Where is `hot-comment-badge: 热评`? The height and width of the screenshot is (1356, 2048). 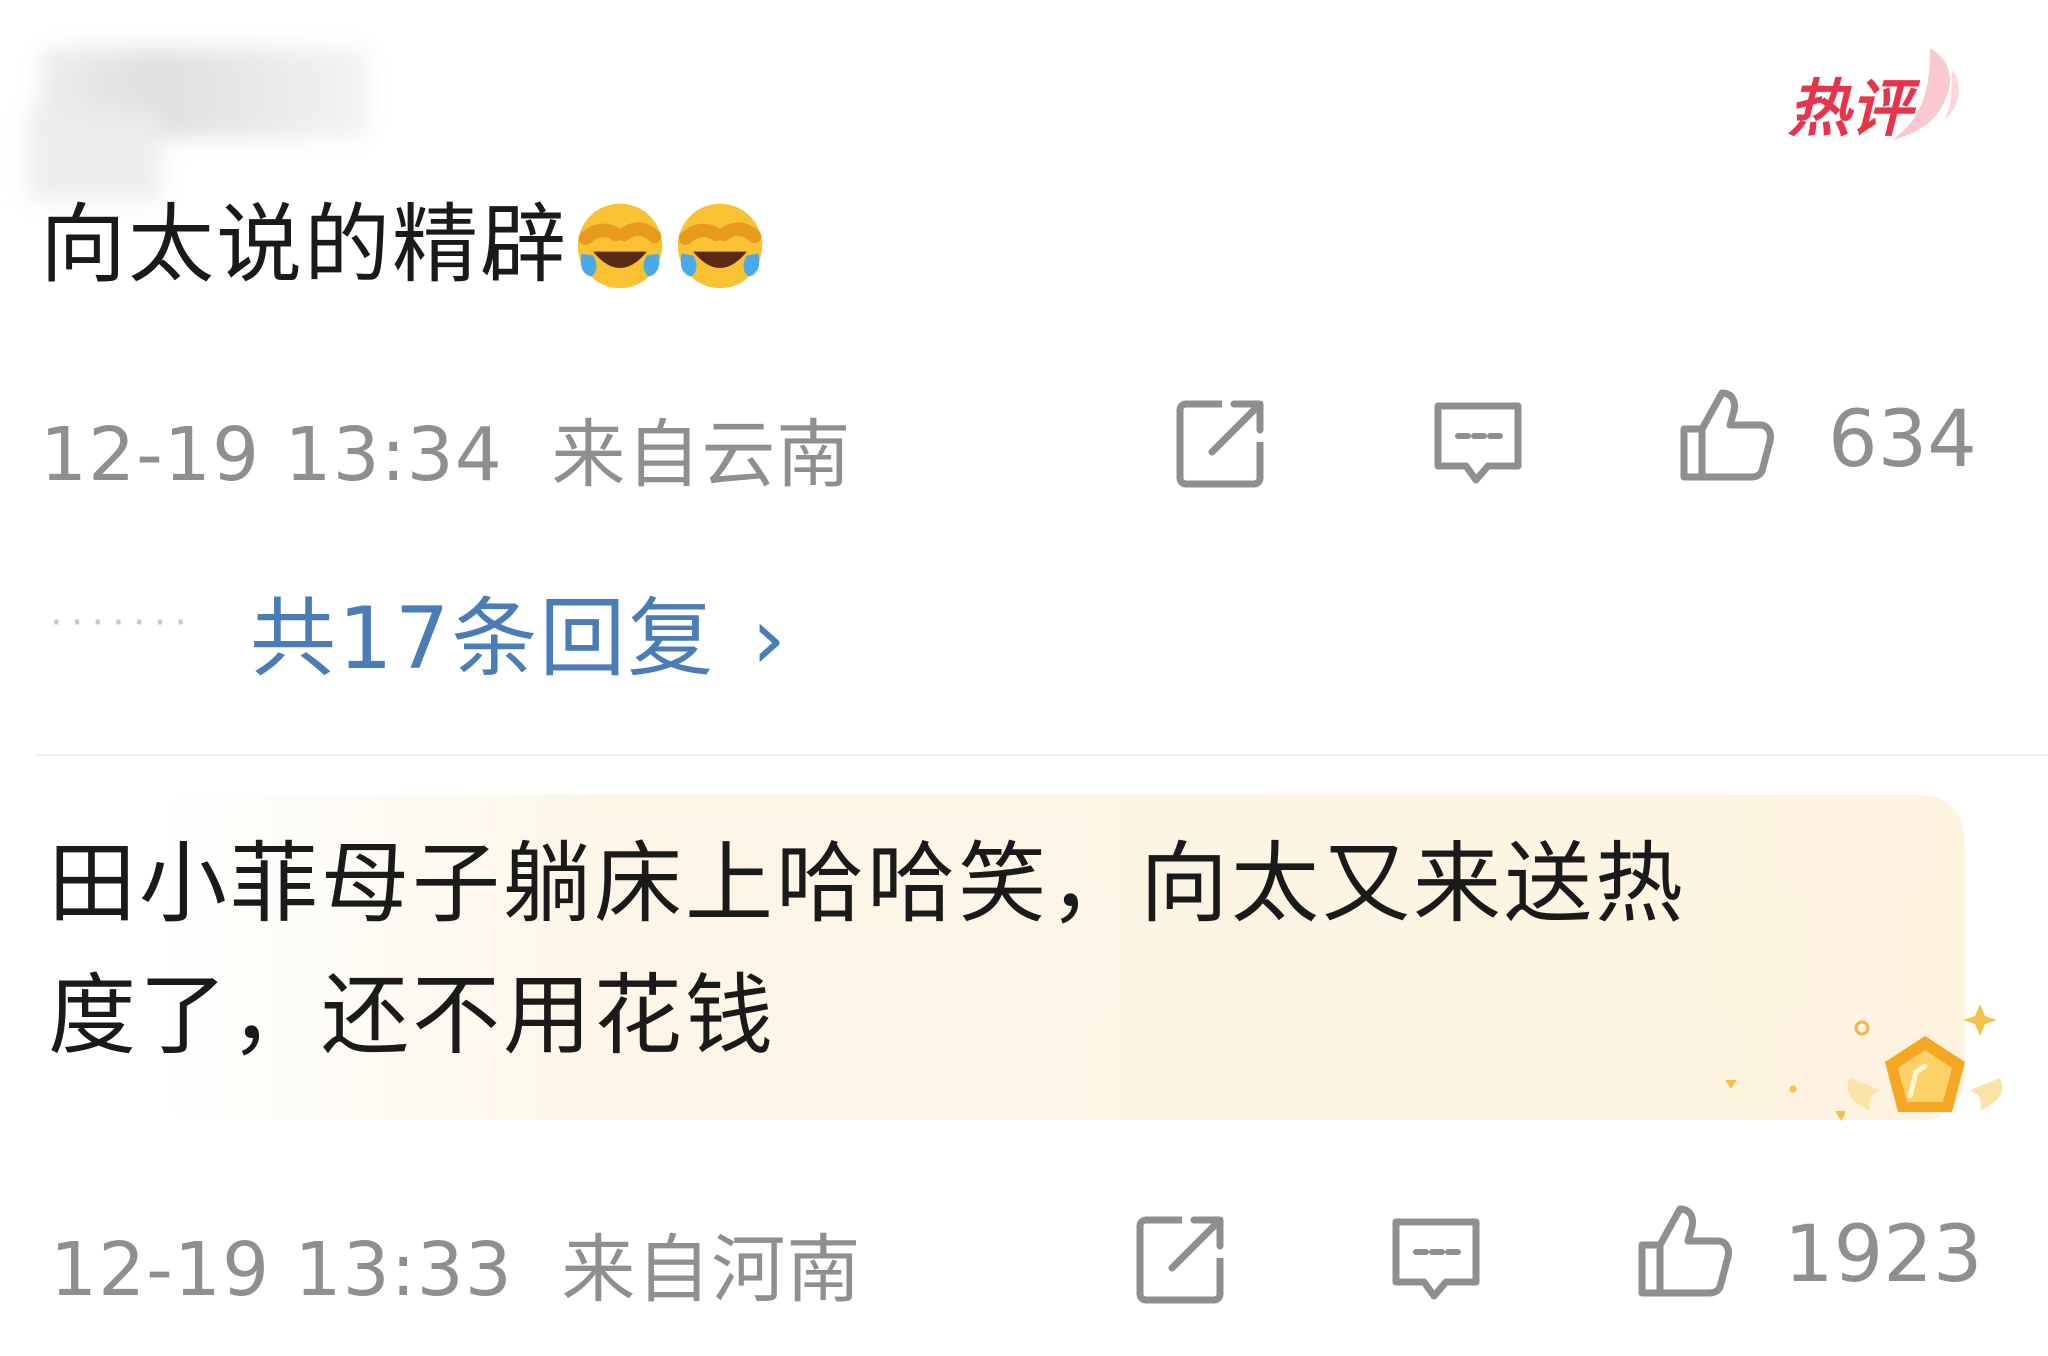
hot-comment-badge: 热评 is located at coordinates (1874, 96).